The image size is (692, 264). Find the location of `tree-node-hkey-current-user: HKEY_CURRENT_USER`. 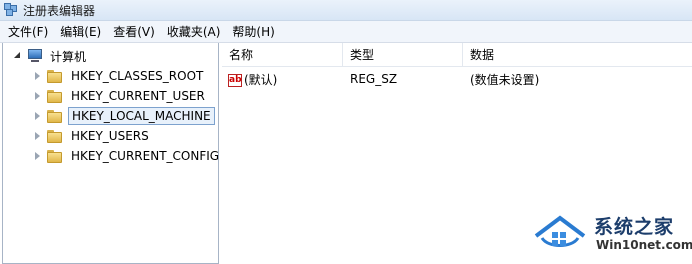

tree-node-hkey-current-user: HKEY_CURRENT_USER is located at coordinates (120, 96).